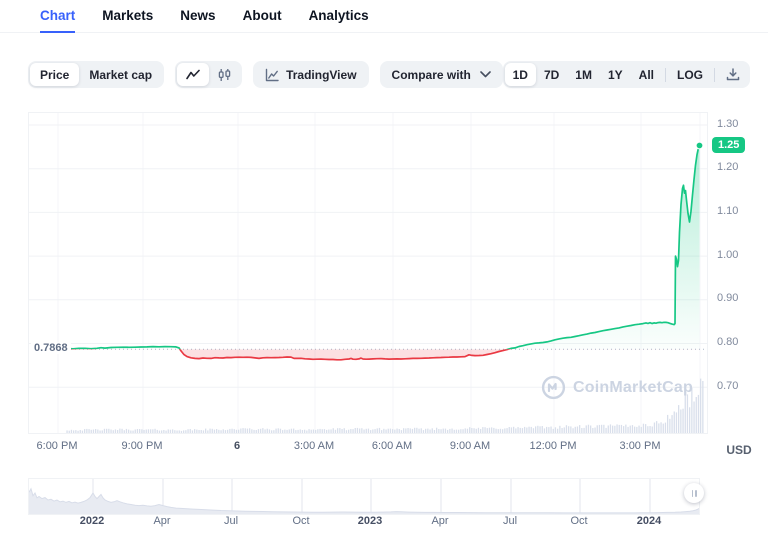  I want to click on range-7d-button: 7D, so click(551, 74).